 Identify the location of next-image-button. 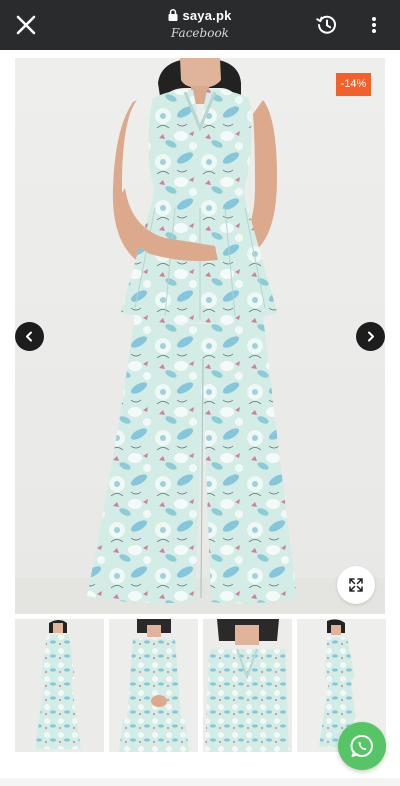
(370, 336).